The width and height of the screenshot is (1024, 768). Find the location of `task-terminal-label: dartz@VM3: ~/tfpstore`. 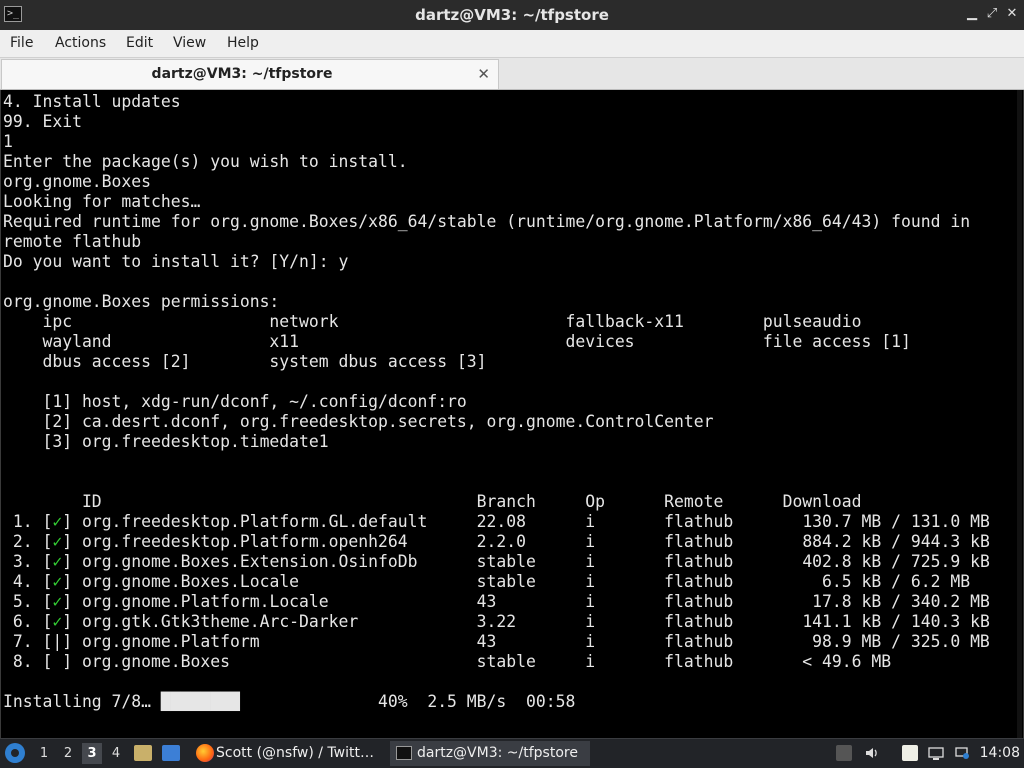

task-terminal-label: dartz@VM3: ~/tfpstore is located at coordinates (497, 753).